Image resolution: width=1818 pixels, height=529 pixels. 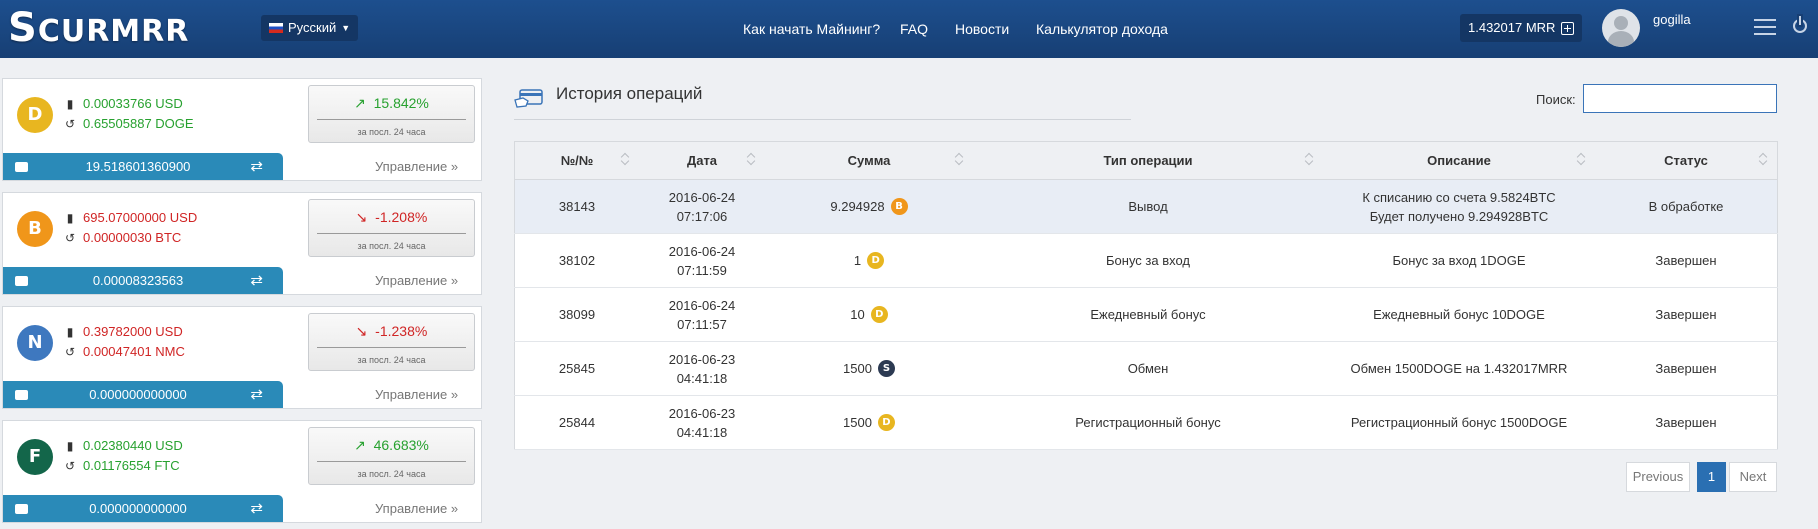 I want to click on cell-date: 2016-06-24 07:11:59, so click(x=702, y=260).